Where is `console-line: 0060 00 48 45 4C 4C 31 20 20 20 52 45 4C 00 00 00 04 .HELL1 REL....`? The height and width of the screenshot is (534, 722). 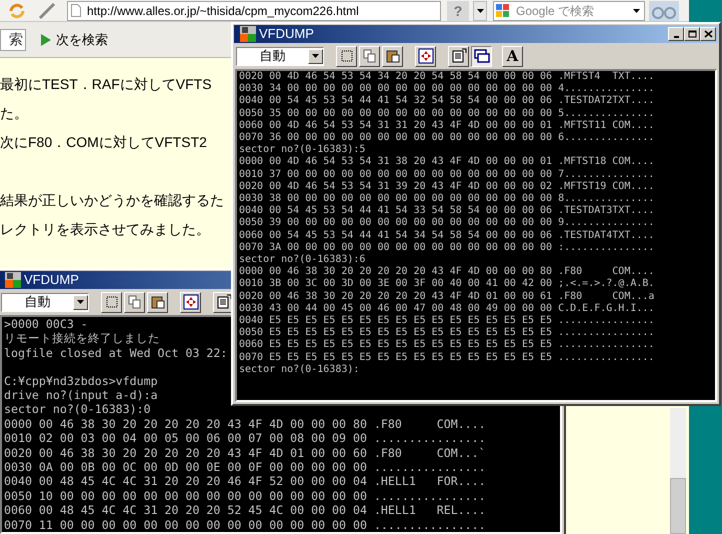
console-line: 0060 00 48 45 4C 4C 31 20 20 20 52 45 4C 00 00 00 04 .HELL1 REL.... is located at coordinates (245, 510).